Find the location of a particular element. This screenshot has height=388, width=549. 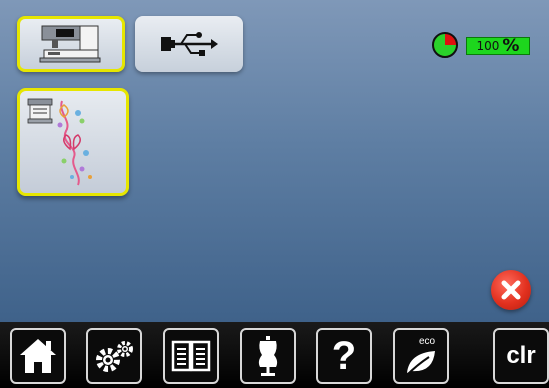

memory-pie-icon is located at coordinates (445, 45).